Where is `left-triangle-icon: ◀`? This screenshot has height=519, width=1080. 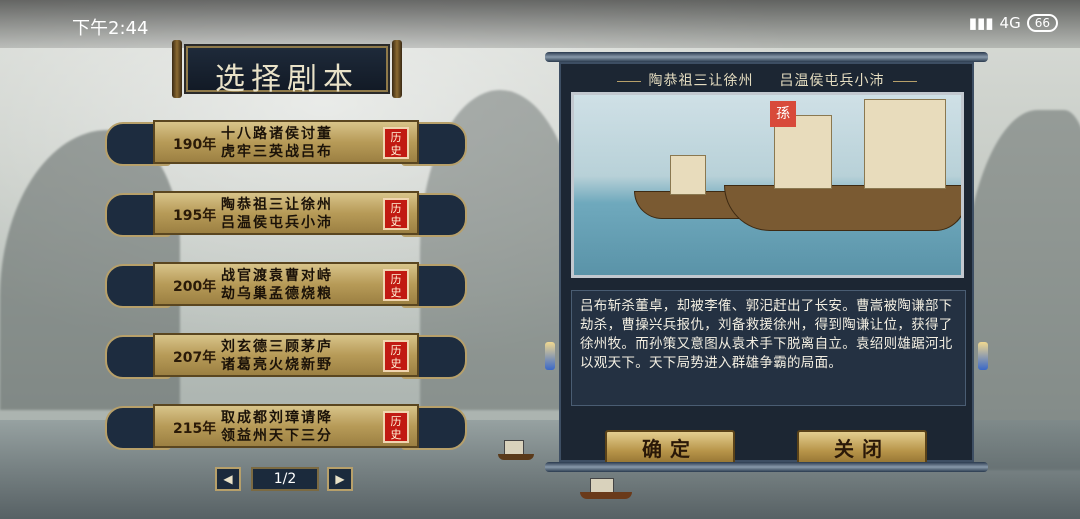 left-triangle-icon: ◀ is located at coordinates (228, 479).